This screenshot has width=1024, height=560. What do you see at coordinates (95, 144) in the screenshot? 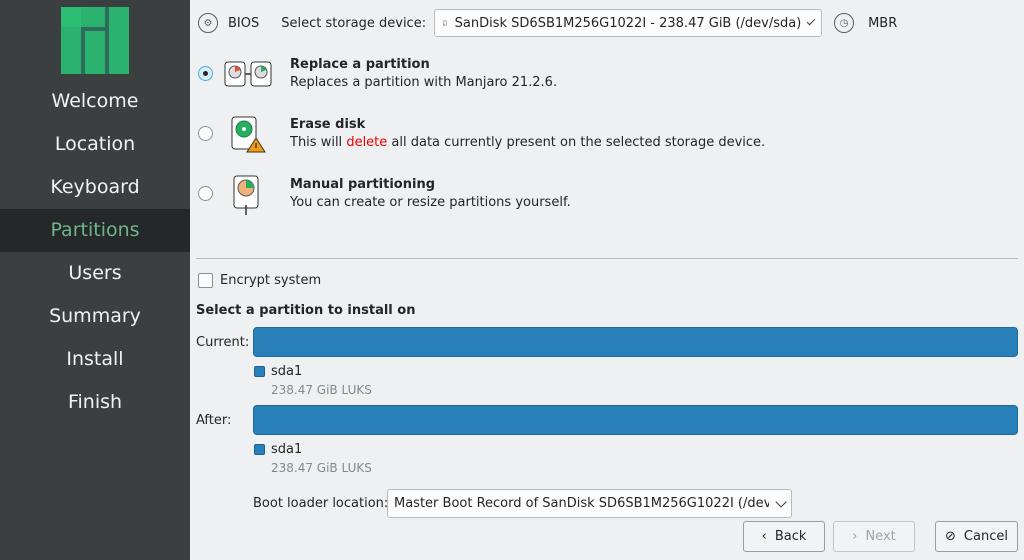
I see `sidebar-item-location: Location` at bounding box center [95, 144].